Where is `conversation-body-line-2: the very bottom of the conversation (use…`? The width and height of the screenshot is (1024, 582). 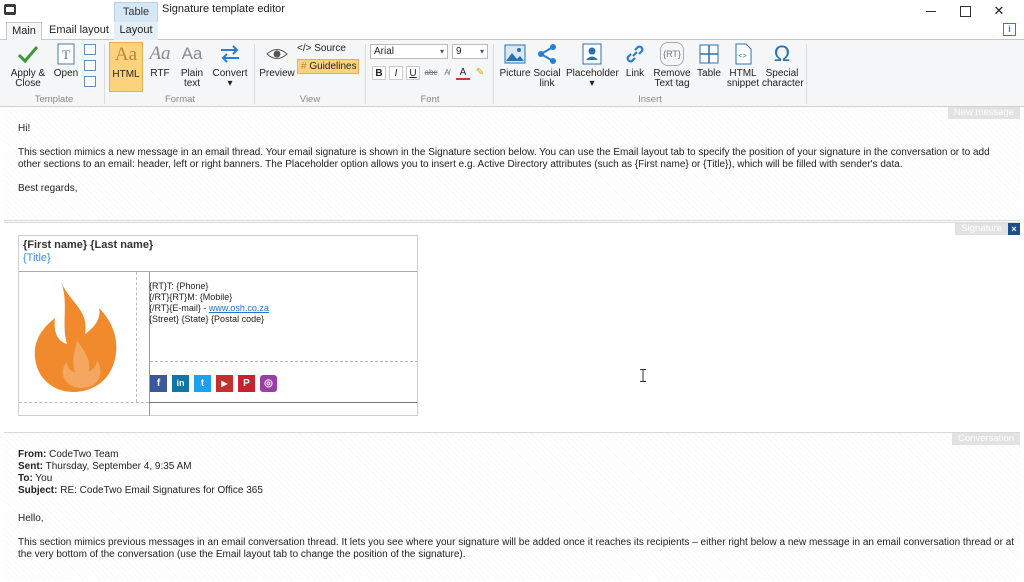 conversation-body-line-2: the very bottom of the conversation (use… is located at coordinates (242, 554).